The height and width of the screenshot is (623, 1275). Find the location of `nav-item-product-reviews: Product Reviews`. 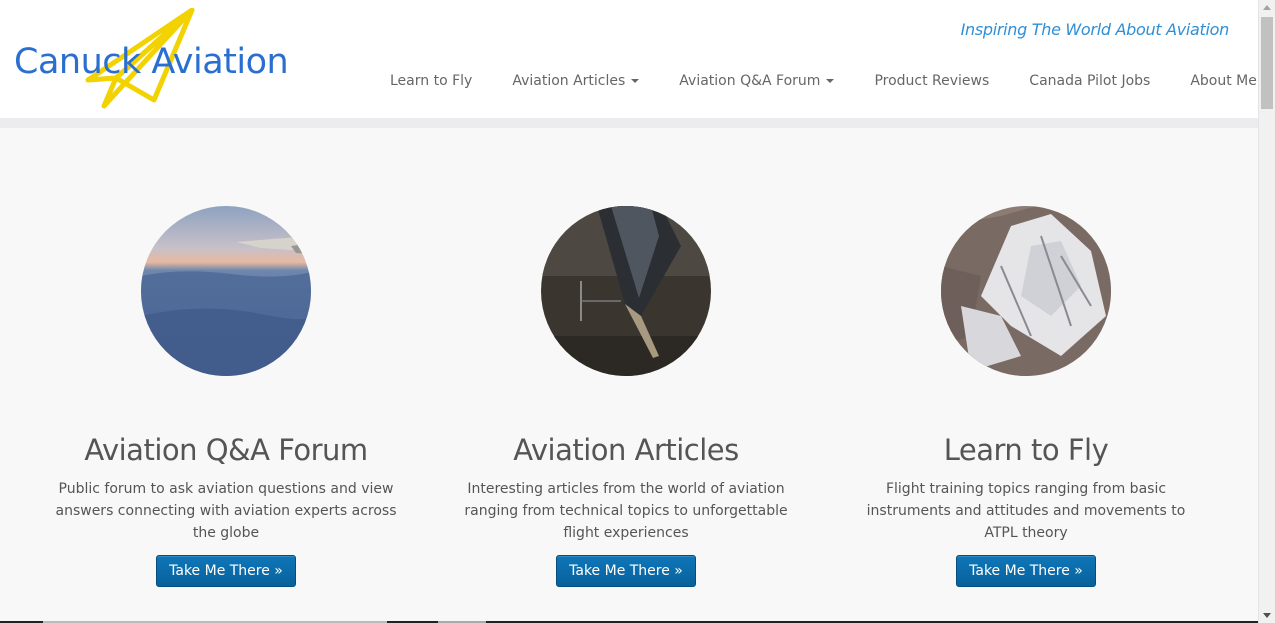

nav-item-product-reviews: Product Reviews is located at coordinates (931, 81).